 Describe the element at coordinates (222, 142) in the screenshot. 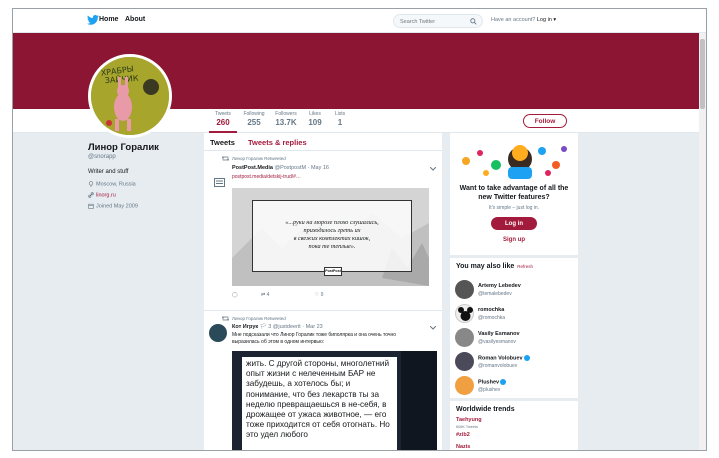

I see `tab-tweets: Tweets` at that location.